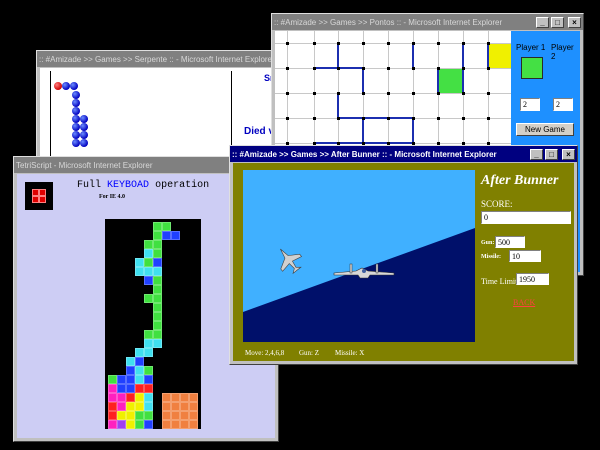  I want to click on back-link: BACK, so click(524, 302).